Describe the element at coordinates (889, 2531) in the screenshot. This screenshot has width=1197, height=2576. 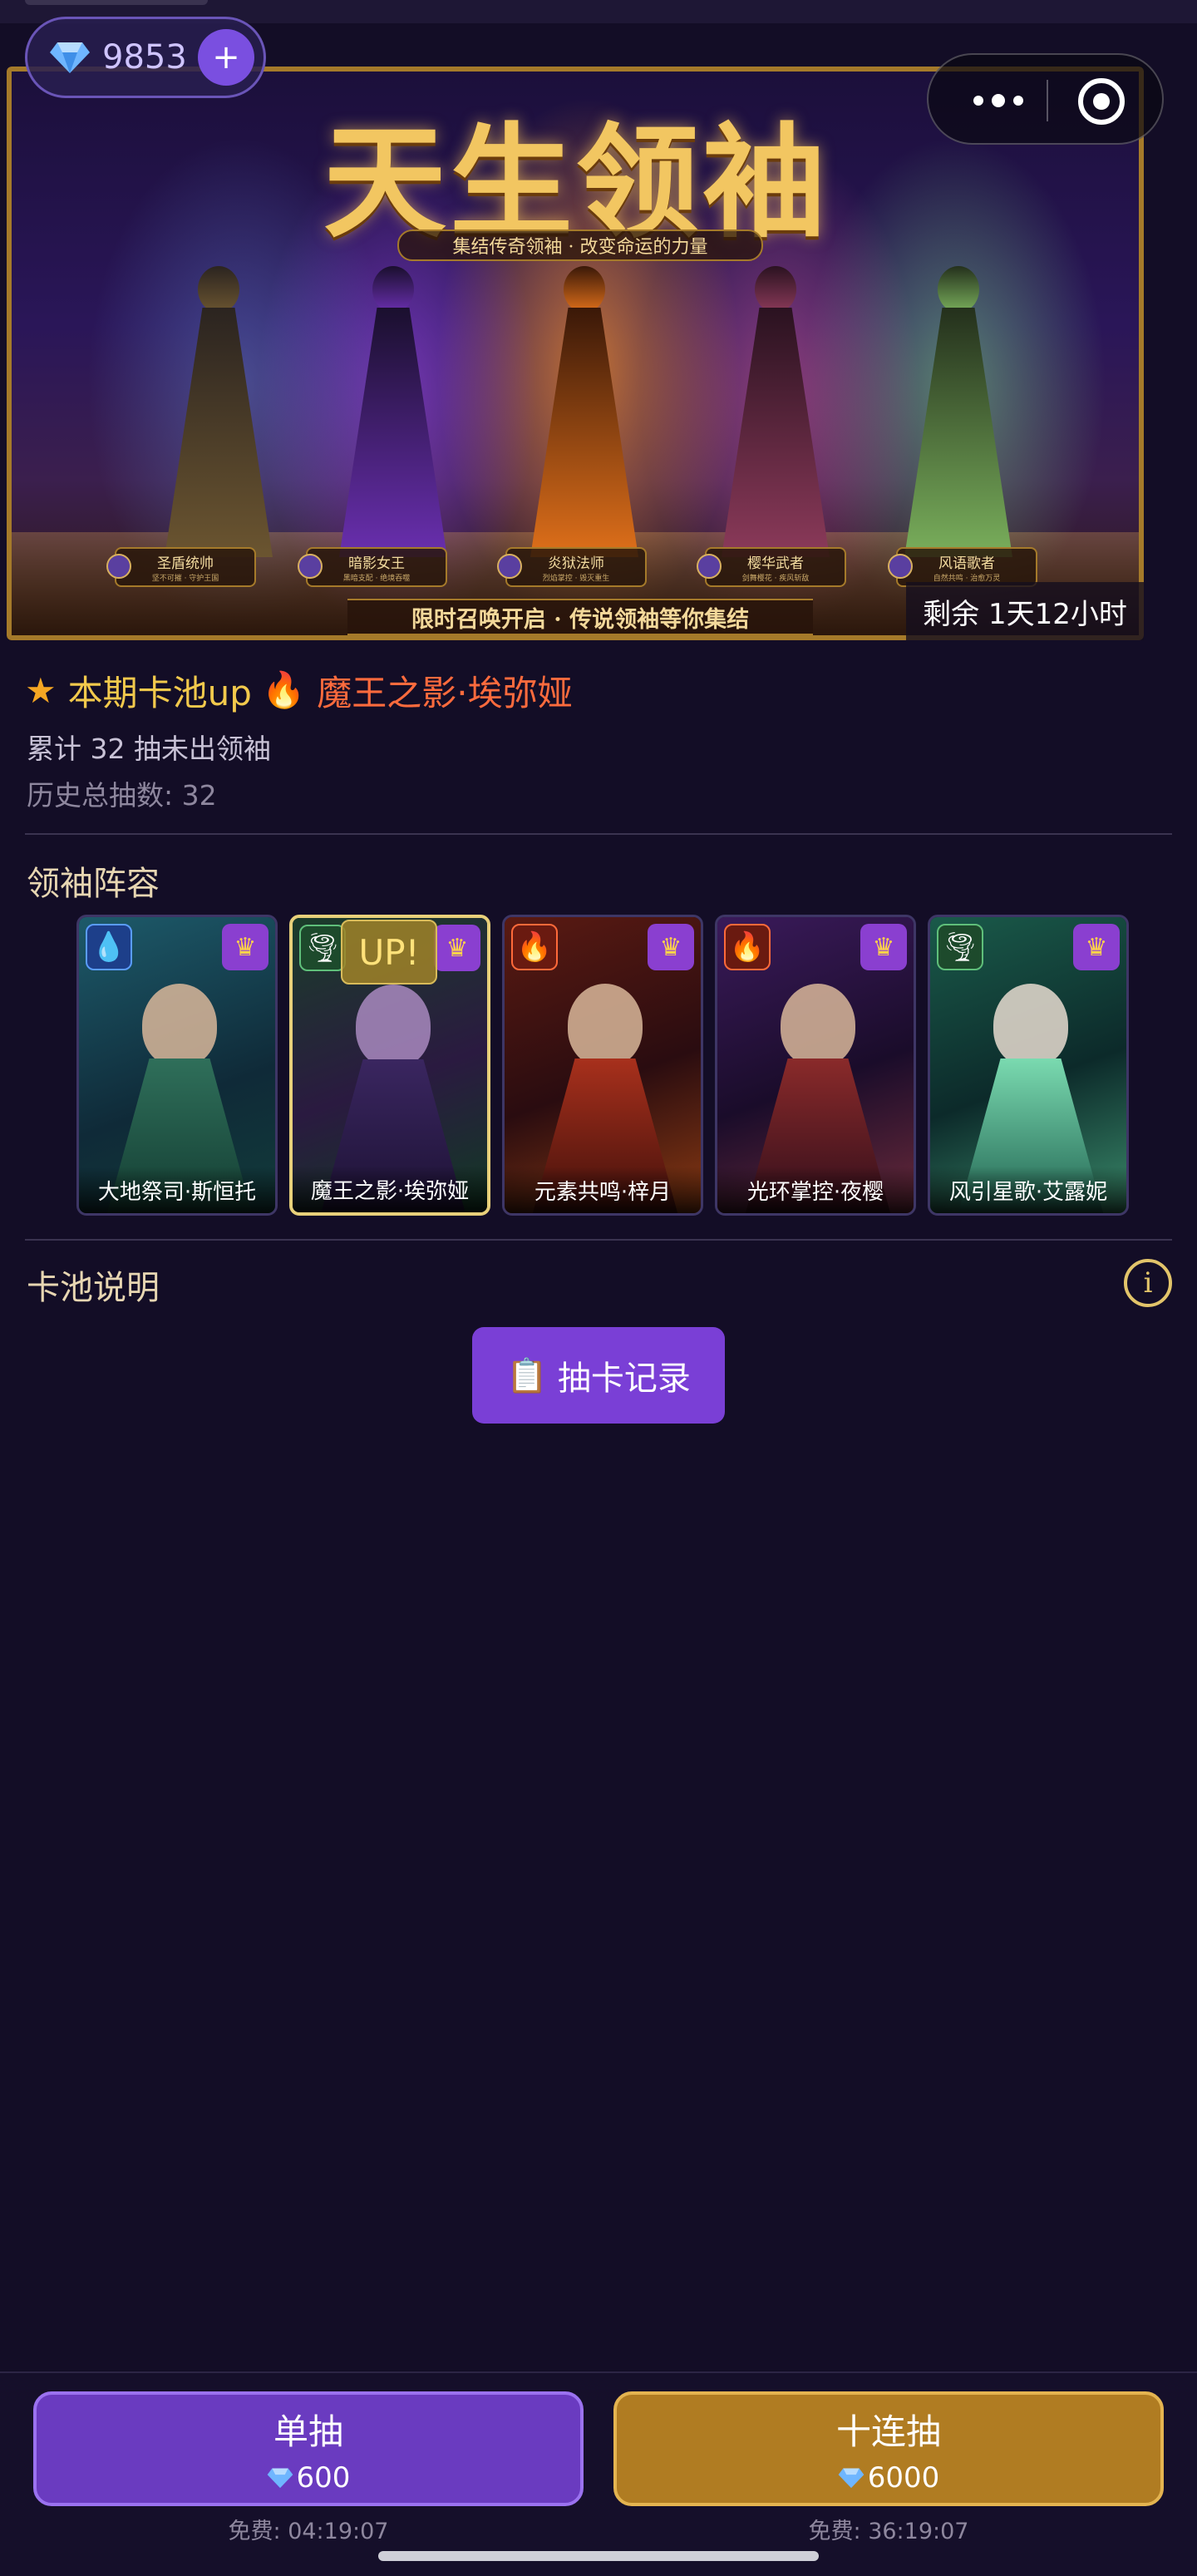
I see `ten-free-timer: 免费: 36:19:07` at that location.